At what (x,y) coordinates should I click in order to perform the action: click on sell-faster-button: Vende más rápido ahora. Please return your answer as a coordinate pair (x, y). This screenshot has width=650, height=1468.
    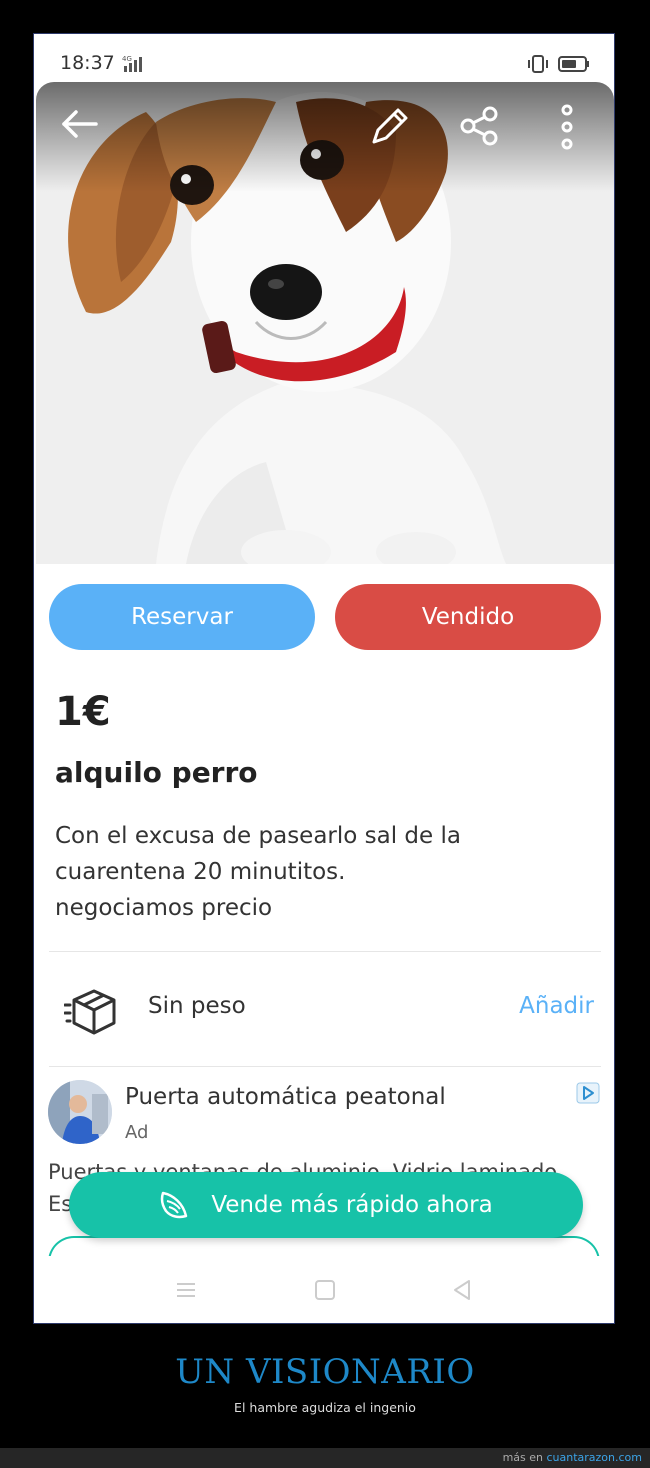
    Looking at the image, I should click on (326, 1205).